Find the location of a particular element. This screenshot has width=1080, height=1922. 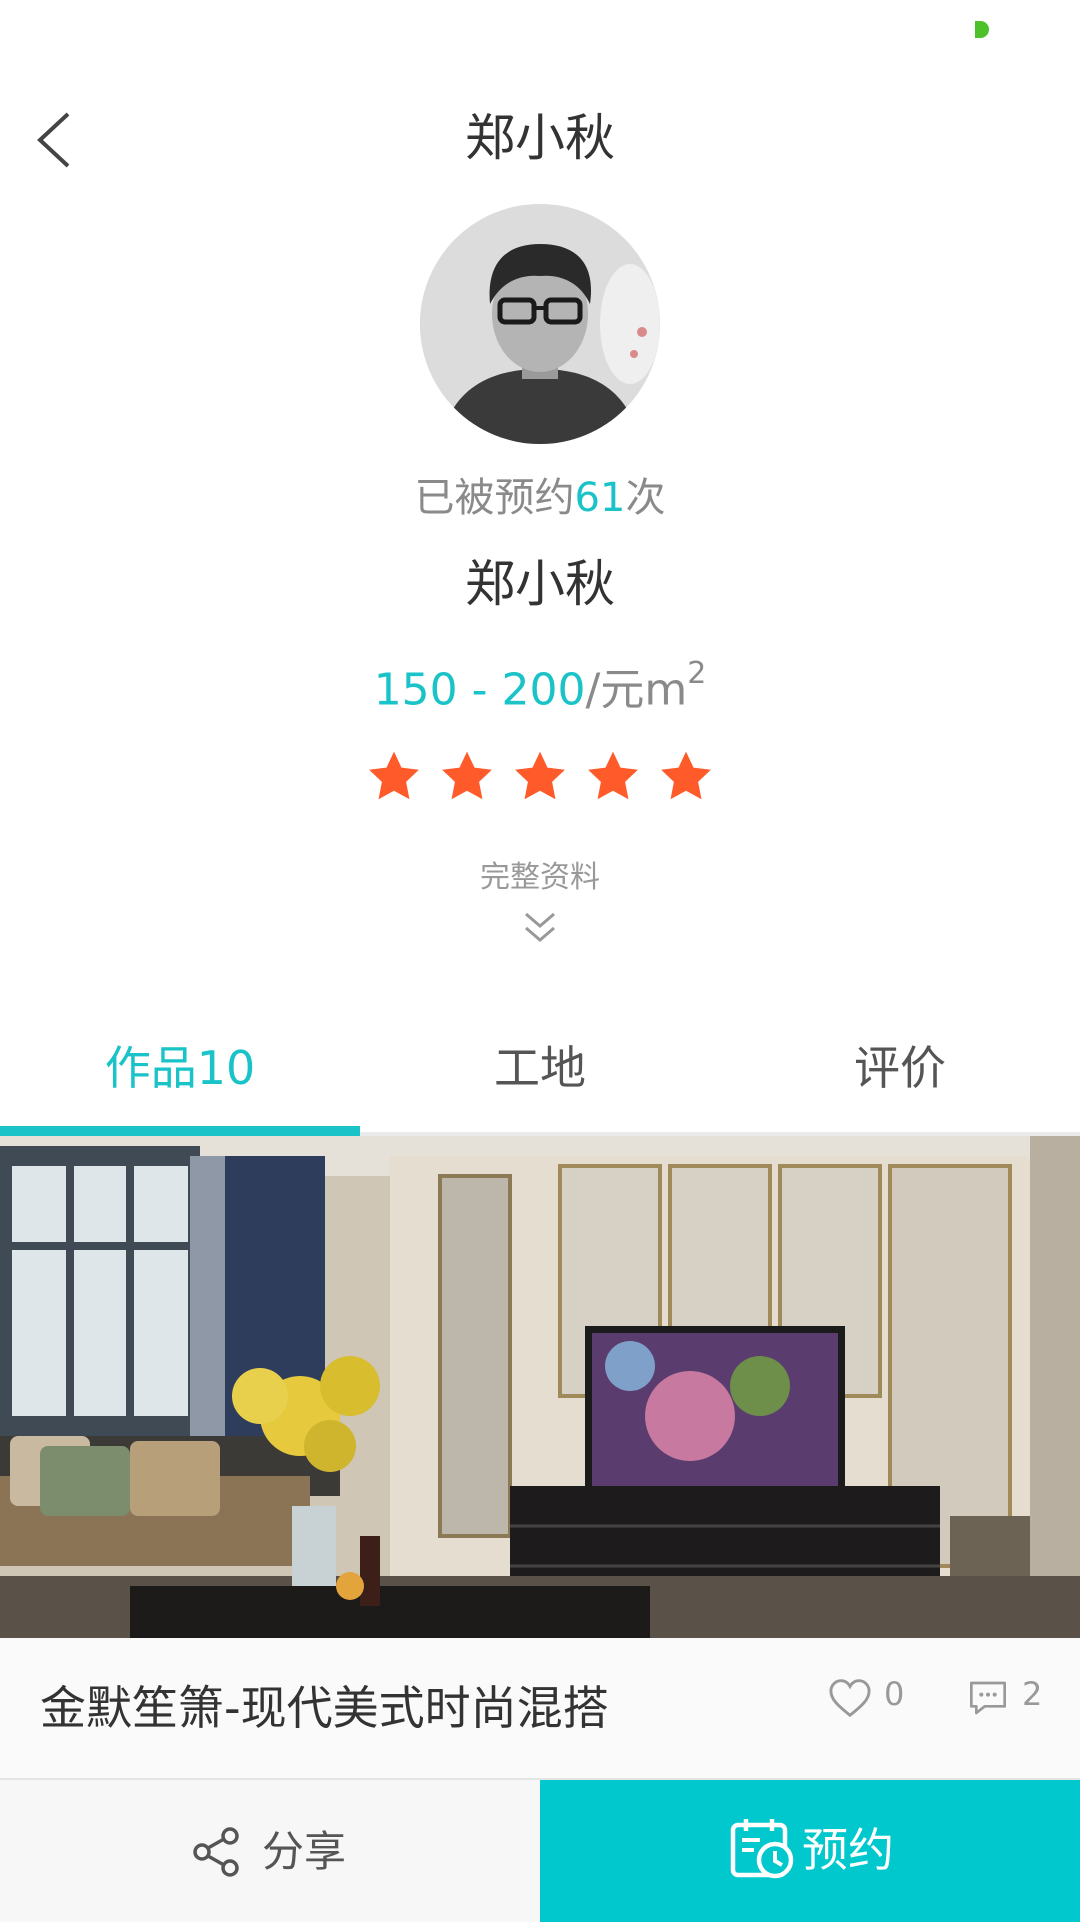

calendar-clock-icon is located at coordinates (762, 1849).